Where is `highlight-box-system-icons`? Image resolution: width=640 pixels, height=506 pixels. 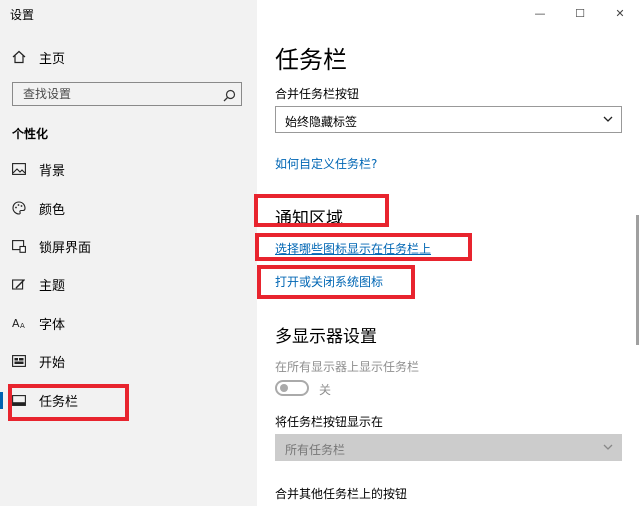 highlight-box-system-icons is located at coordinates (336, 282).